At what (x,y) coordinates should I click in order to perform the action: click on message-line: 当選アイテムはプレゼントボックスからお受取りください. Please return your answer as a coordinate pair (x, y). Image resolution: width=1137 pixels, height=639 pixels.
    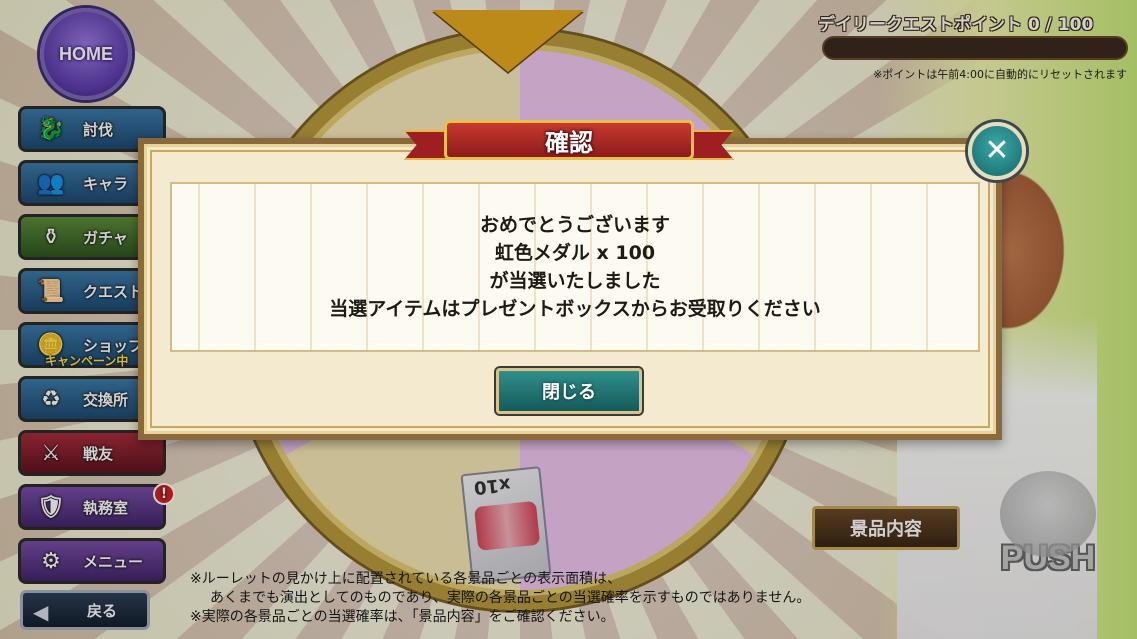
    Looking at the image, I should click on (575, 309).